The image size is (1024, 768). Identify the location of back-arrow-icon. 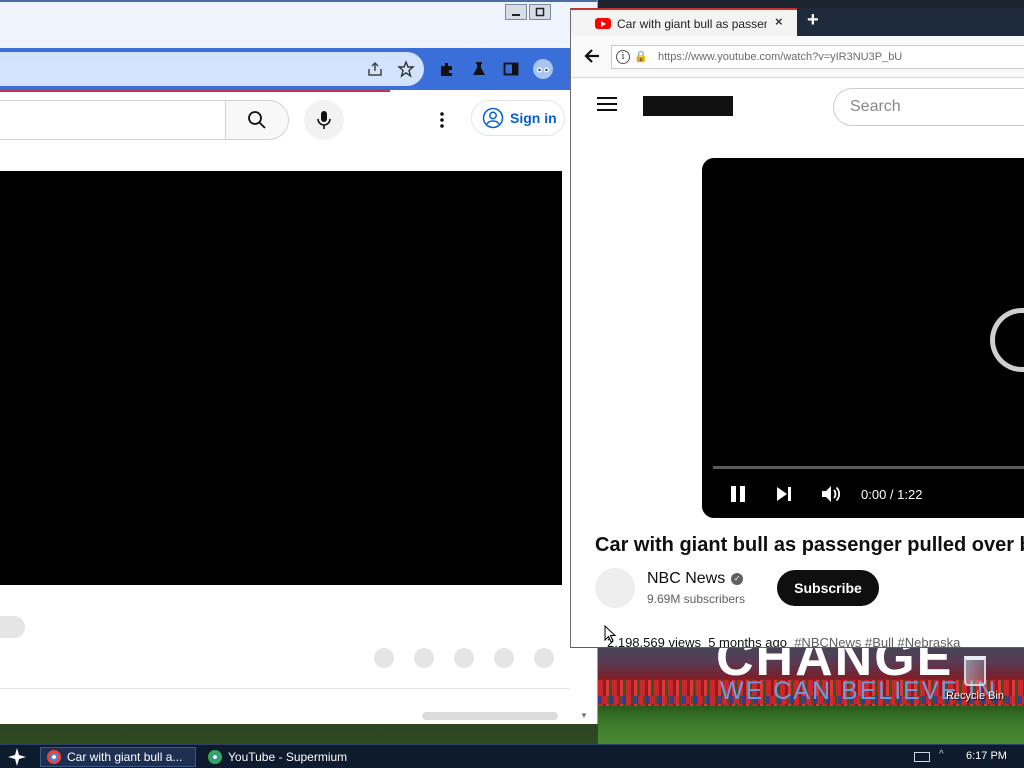
(591, 56).